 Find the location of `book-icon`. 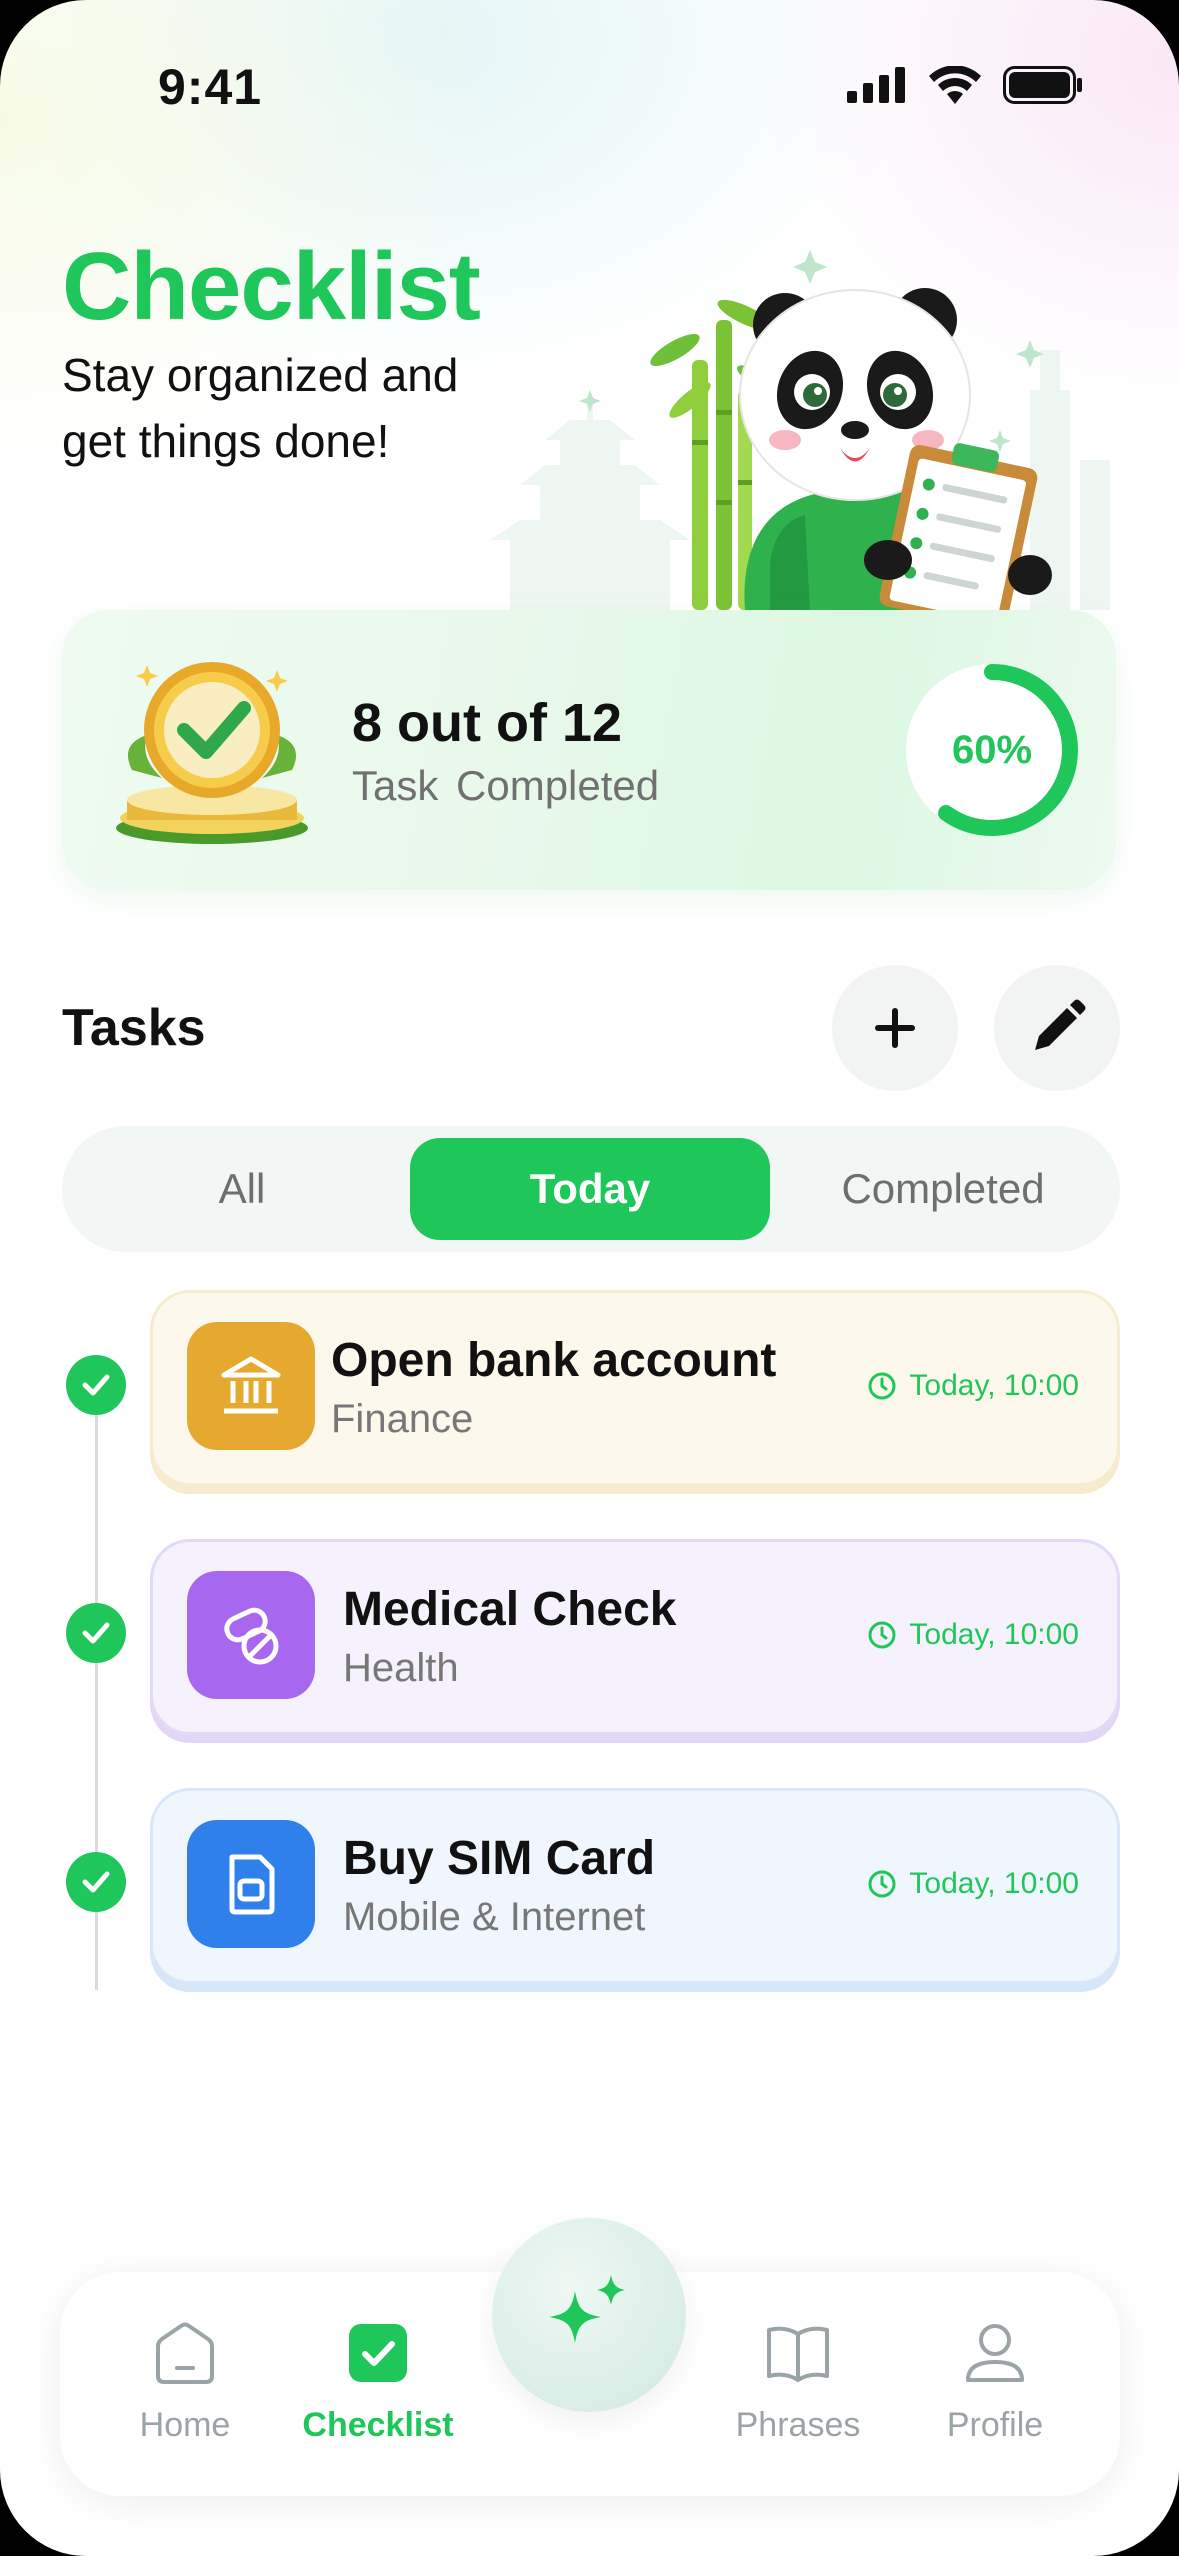

book-icon is located at coordinates (798, 2354).